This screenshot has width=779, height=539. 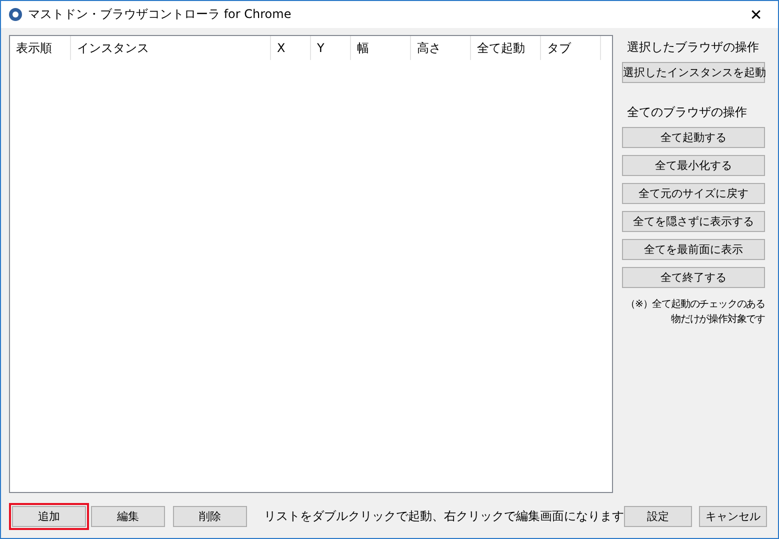 What do you see at coordinates (693, 72) in the screenshot?
I see `launch-selected-button: 選択したインスタンスを起動` at bounding box center [693, 72].